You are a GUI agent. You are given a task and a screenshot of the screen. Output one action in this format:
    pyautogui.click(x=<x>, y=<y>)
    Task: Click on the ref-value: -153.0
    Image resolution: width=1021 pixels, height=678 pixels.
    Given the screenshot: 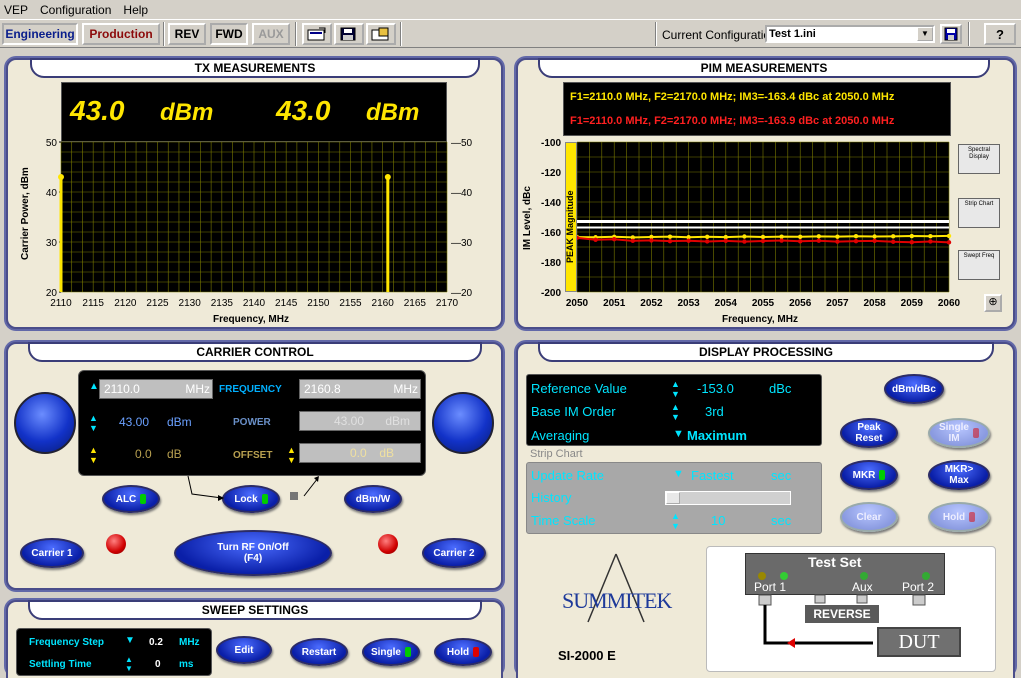 What is the action you would take?
    pyautogui.click(x=715, y=388)
    